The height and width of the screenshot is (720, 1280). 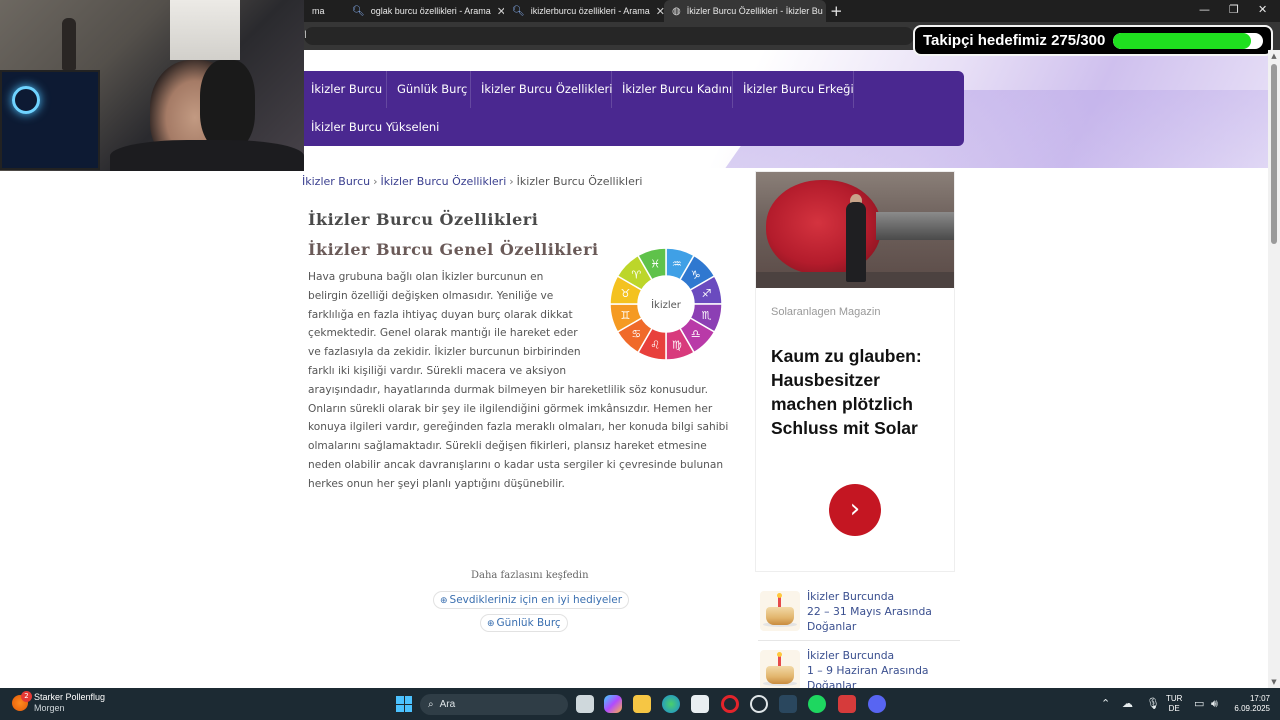 I want to click on microsoft-store-icon, so click(x=700, y=704).